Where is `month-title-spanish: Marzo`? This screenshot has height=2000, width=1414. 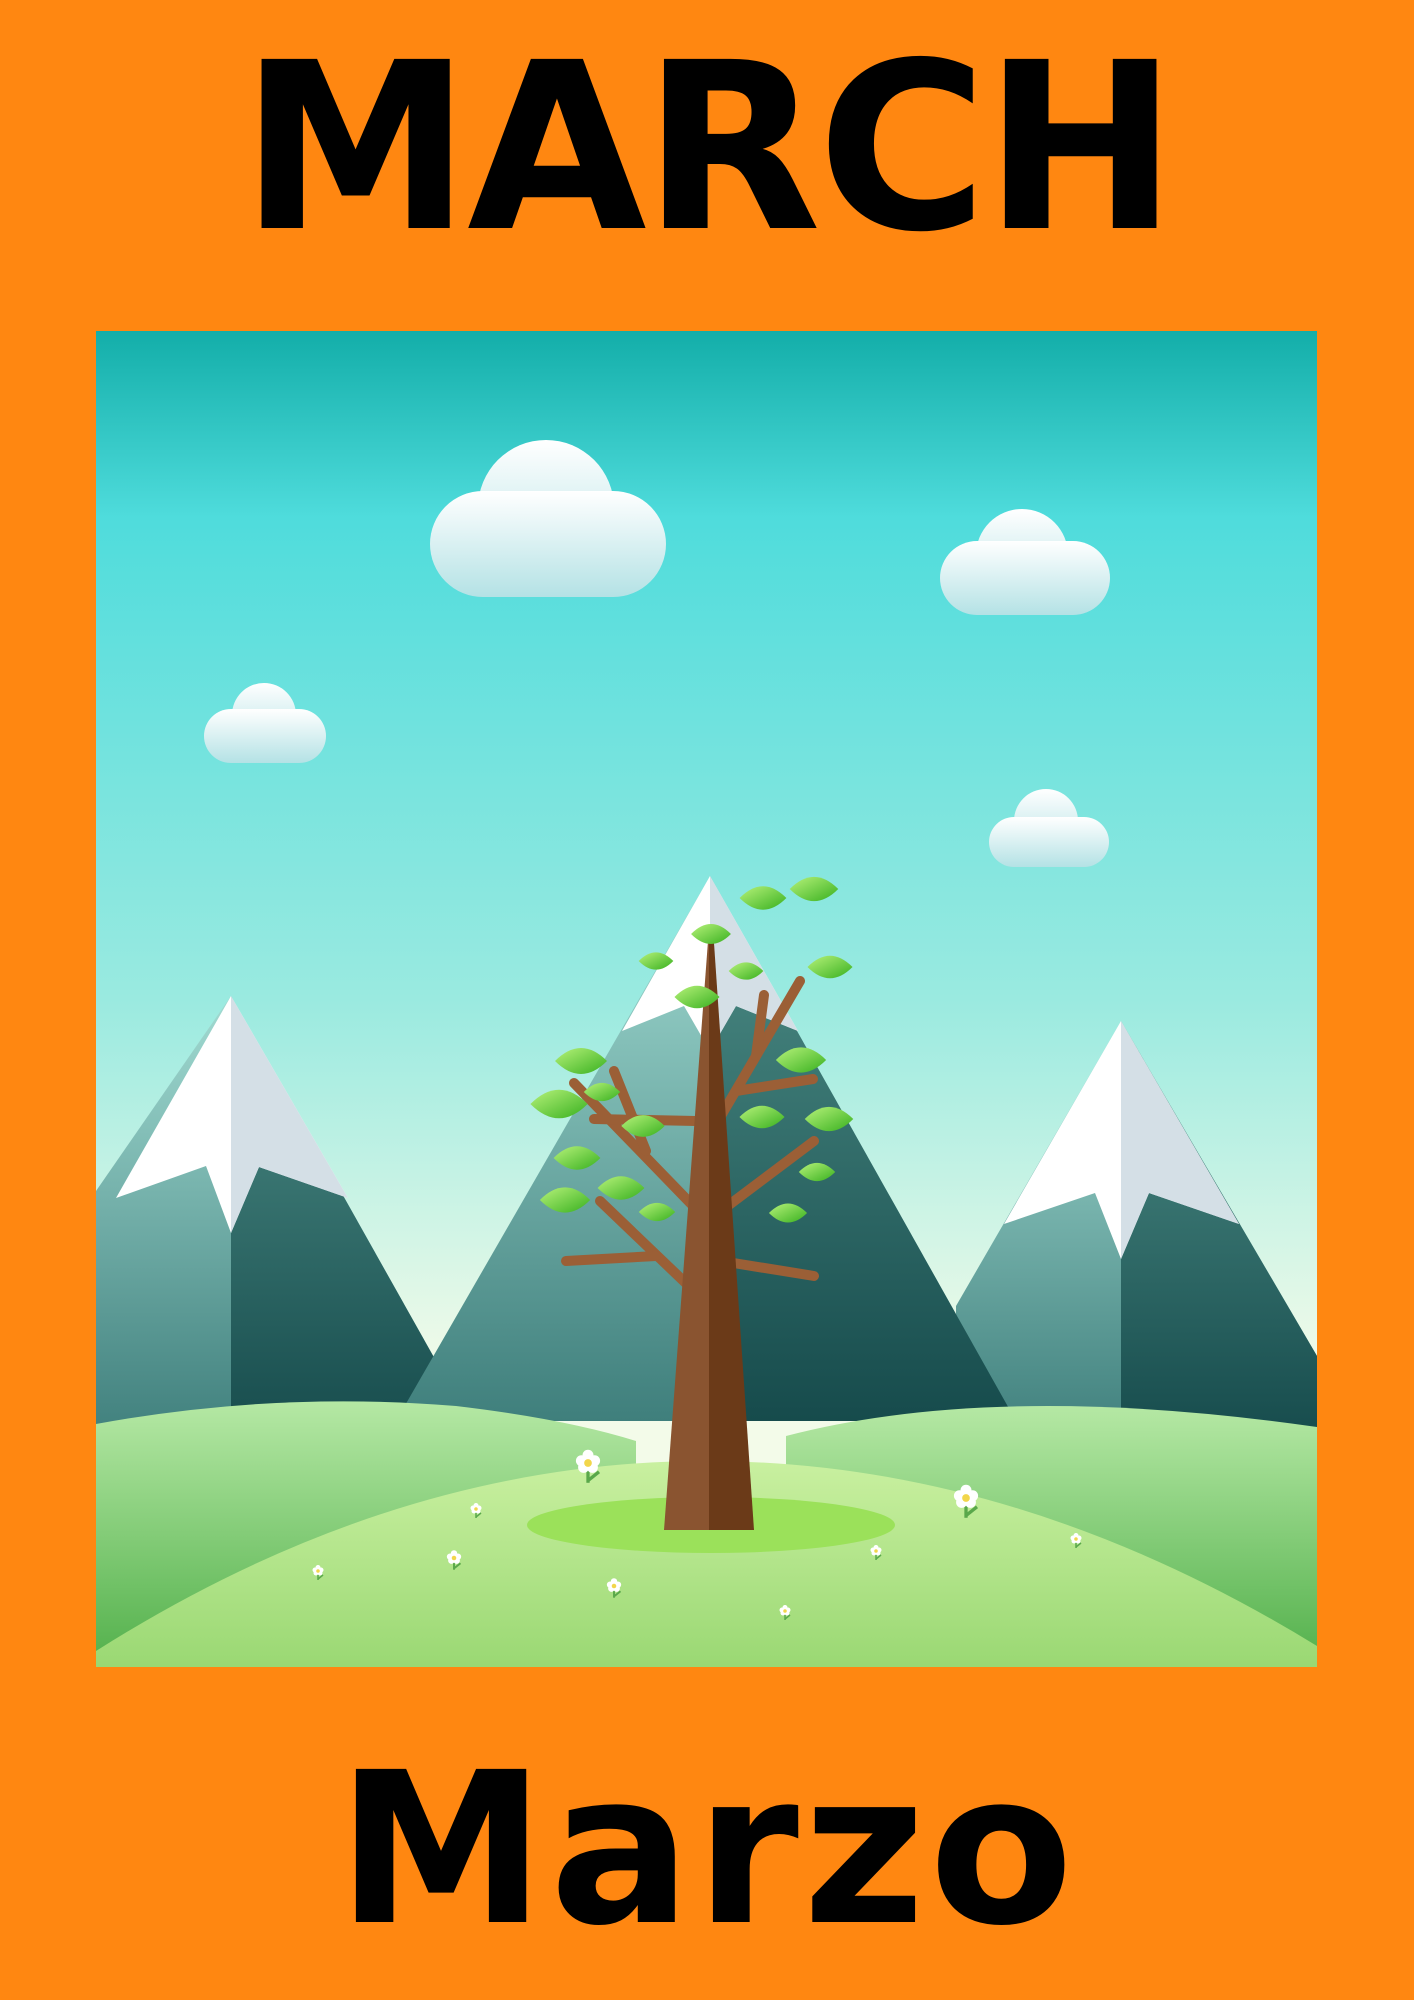
month-title-spanish: Marzo is located at coordinates (707, 1849).